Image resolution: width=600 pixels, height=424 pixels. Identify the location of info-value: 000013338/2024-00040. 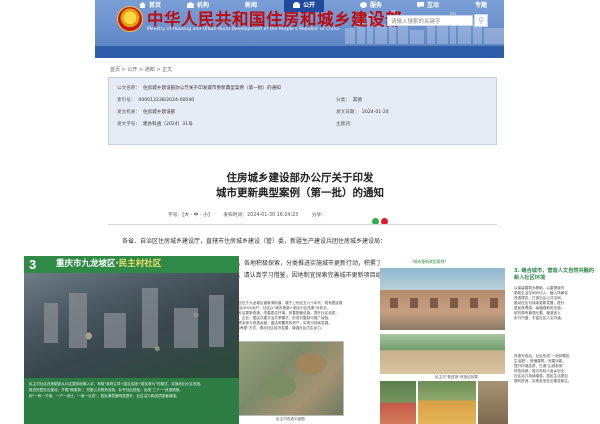
(166, 100).